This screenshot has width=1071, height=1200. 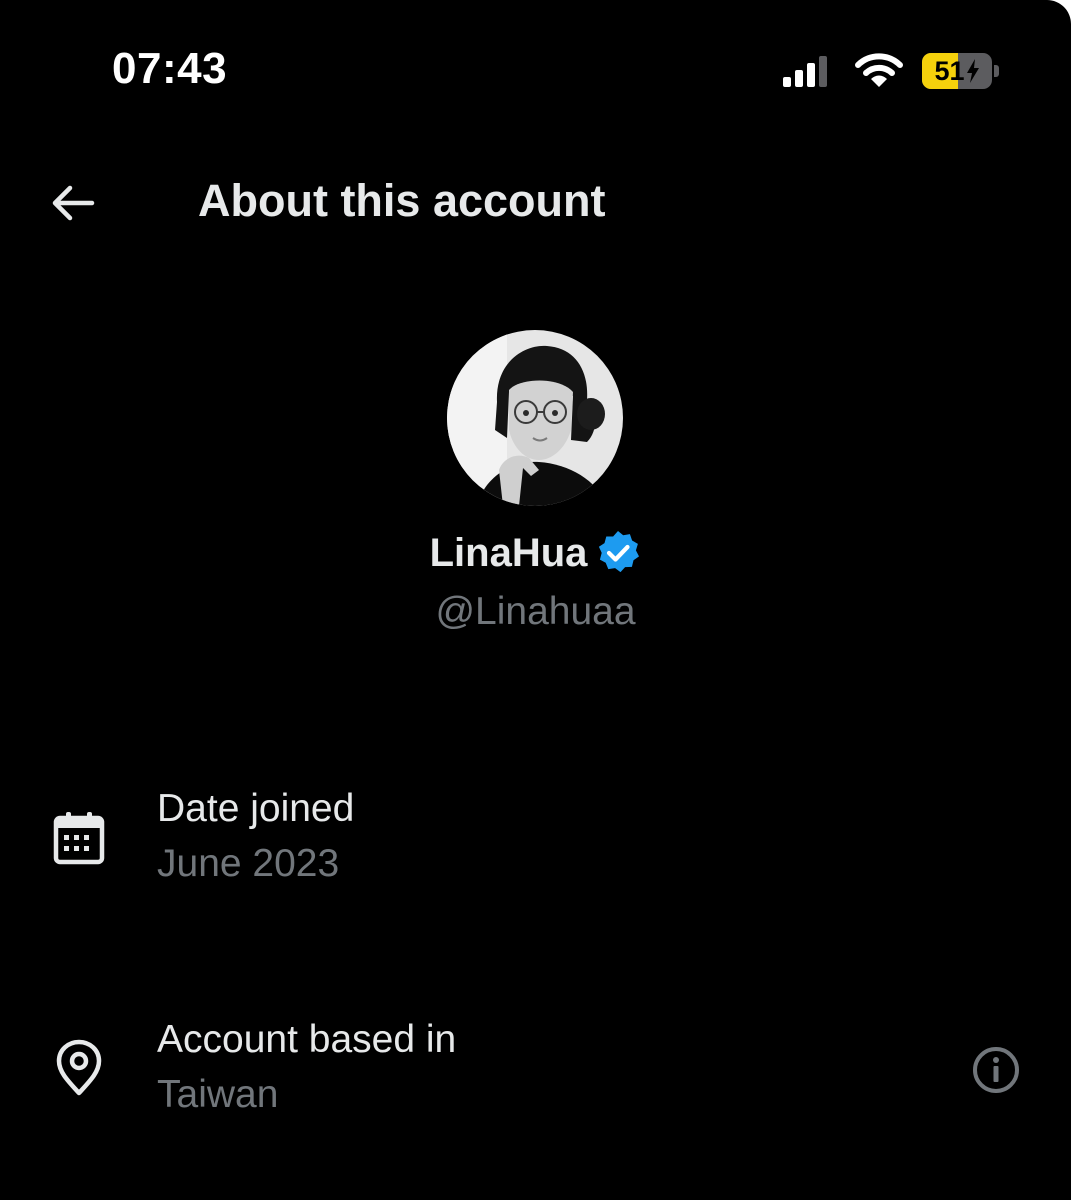 What do you see at coordinates (248, 863) in the screenshot?
I see `date-joined-value: June 2023` at bounding box center [248, 863].